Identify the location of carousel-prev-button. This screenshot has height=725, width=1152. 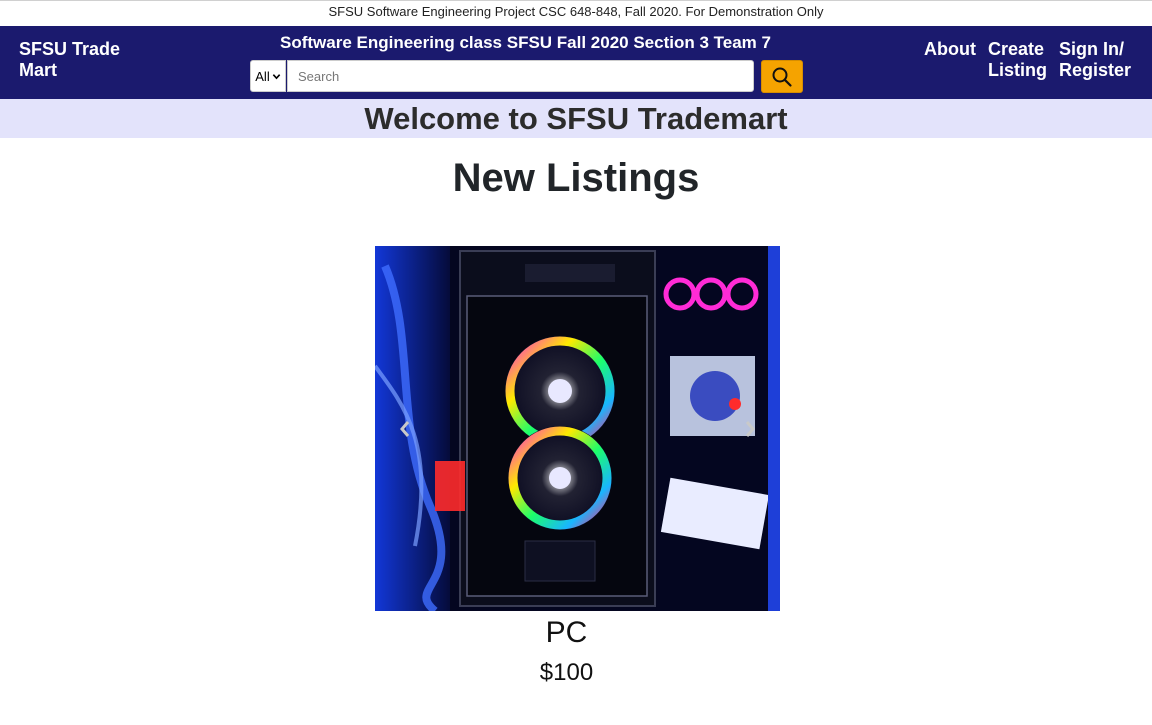
(405, 428).